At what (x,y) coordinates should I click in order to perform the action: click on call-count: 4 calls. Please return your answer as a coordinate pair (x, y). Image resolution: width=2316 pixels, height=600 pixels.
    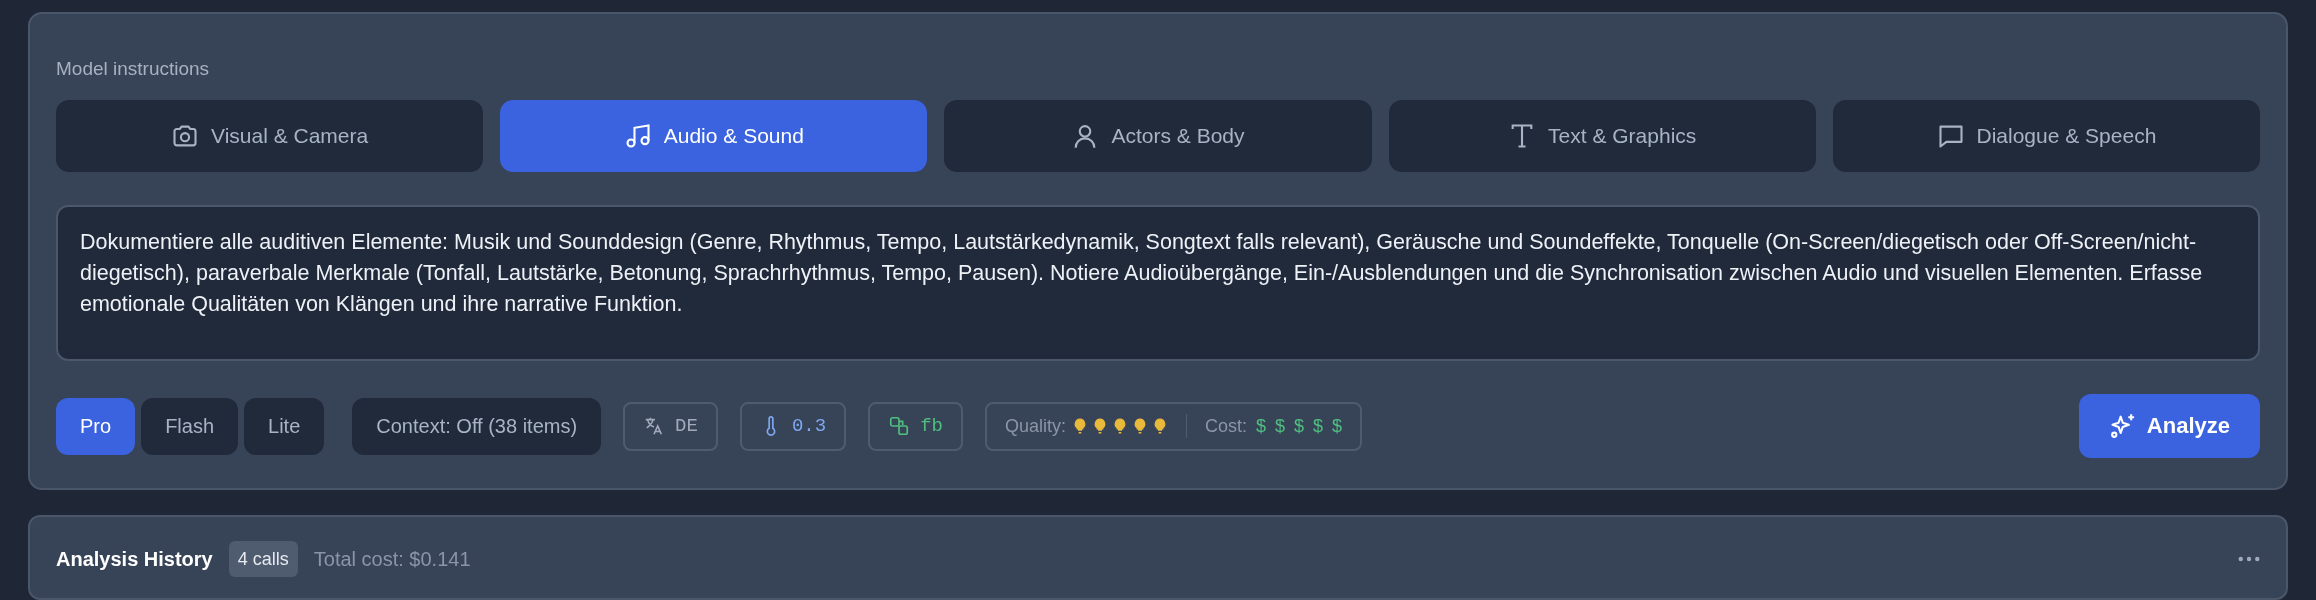
    Looking at the image, I should click on (263, 559).